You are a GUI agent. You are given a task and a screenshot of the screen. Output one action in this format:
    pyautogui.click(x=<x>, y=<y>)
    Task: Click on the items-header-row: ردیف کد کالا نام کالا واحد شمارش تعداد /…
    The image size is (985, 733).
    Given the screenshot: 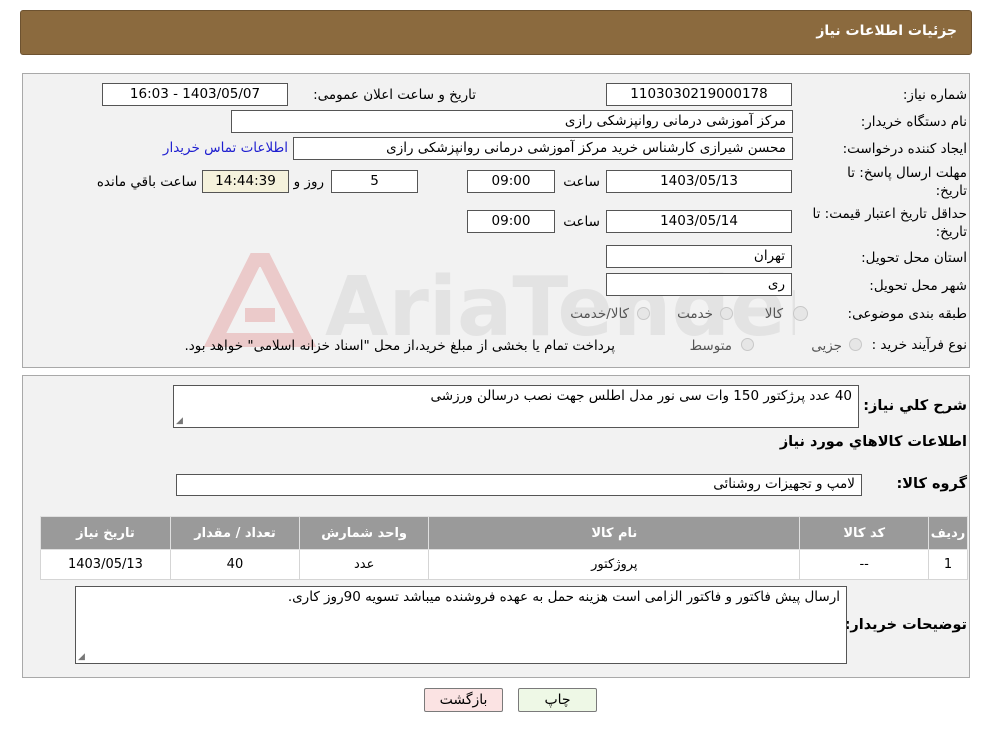 What is the action you would take?
    pyautogui.click(x=504, y=533)
    